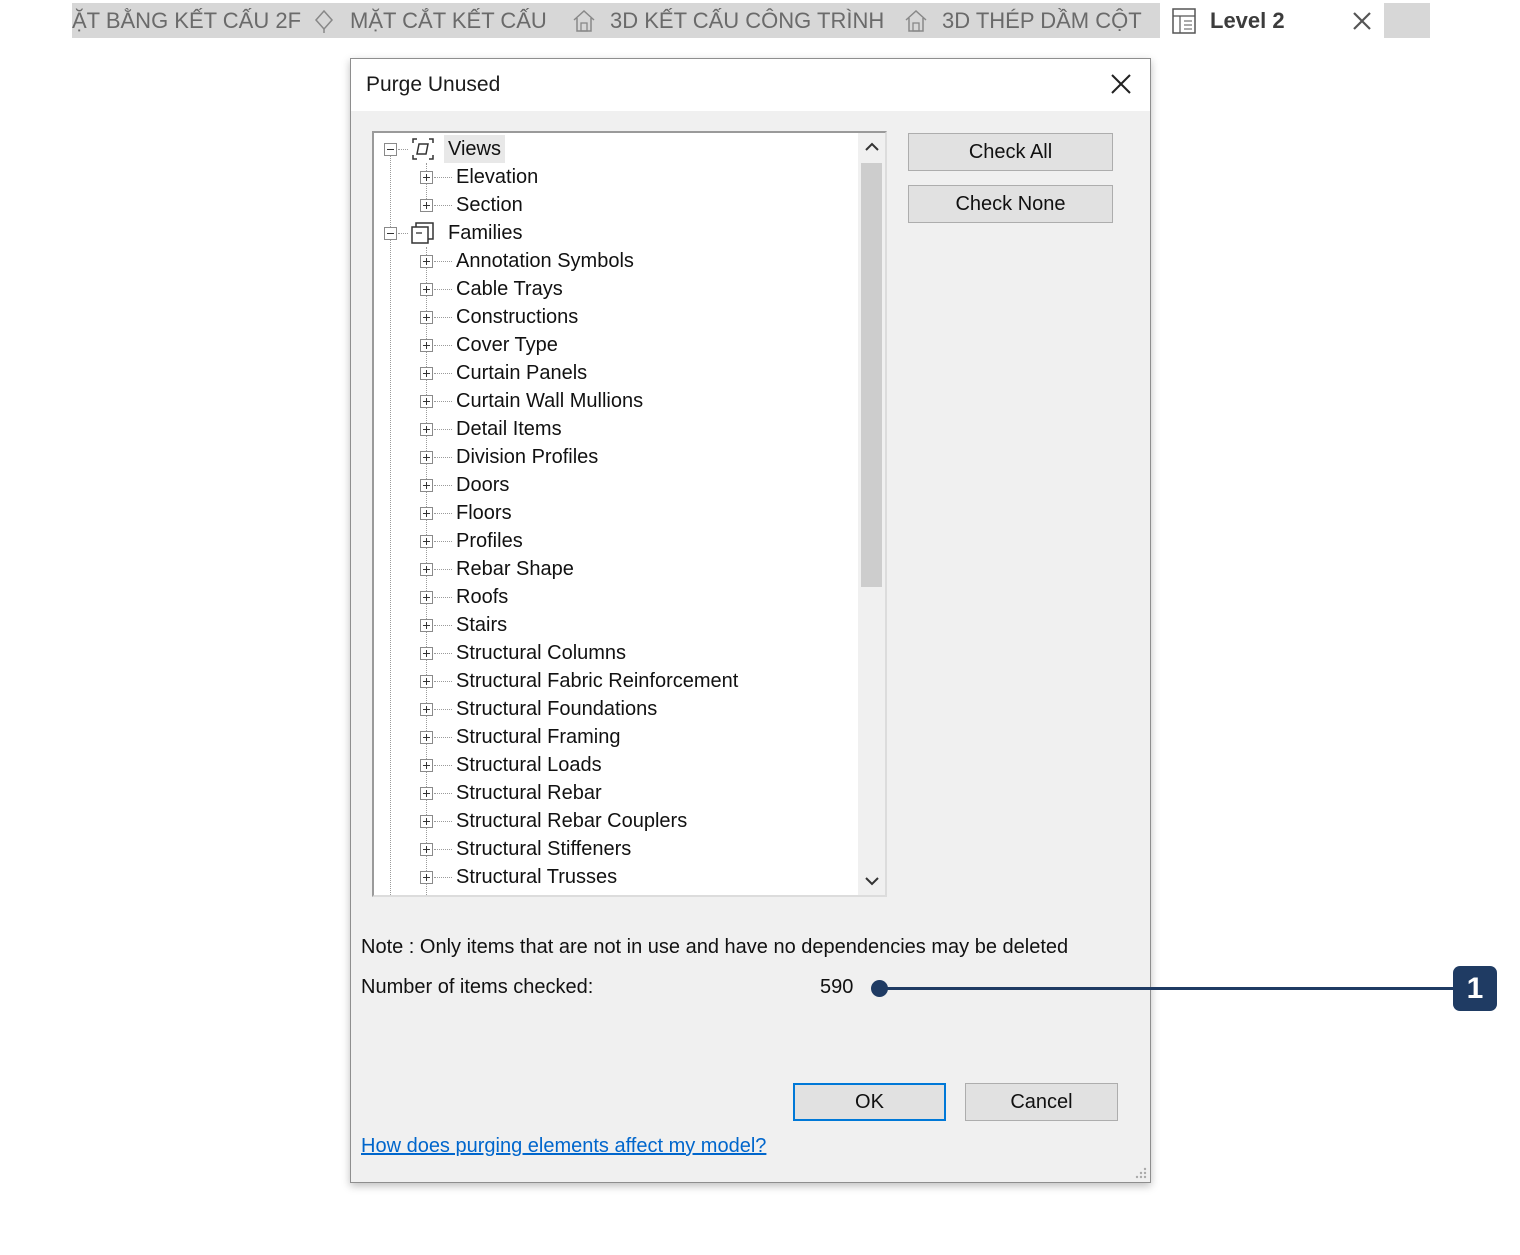  What do you see at coordinates (727, 20) in the screenshot?
I see `tab-3d-ket-cau-cong-trinh: 3D KẾT CẤU CÔNG TRÌNH` at bounding box center [727, 20].